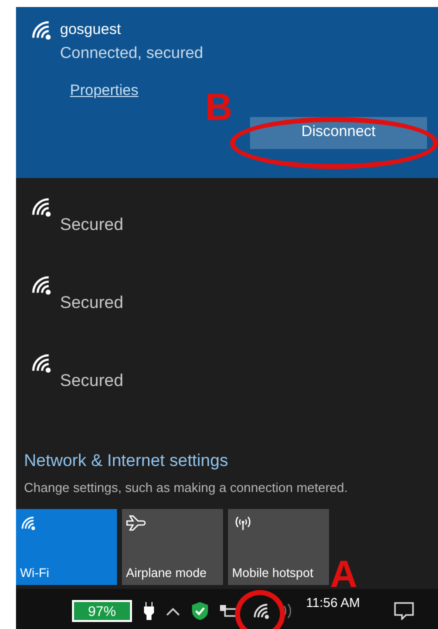 This screenshot has width=438, height=629. Describe the element at coordinates (344, 575) in the screenshot. I see `annotation-label: A` at that location.